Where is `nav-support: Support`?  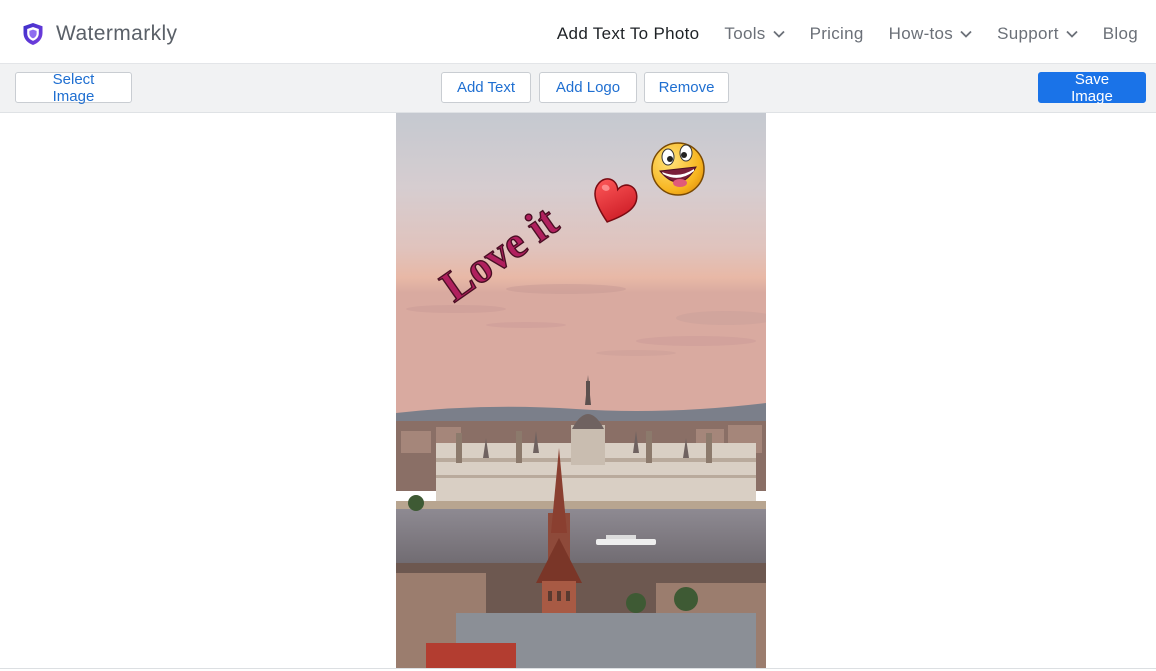 nav-support: Support is located at coordinates (1037, 34).